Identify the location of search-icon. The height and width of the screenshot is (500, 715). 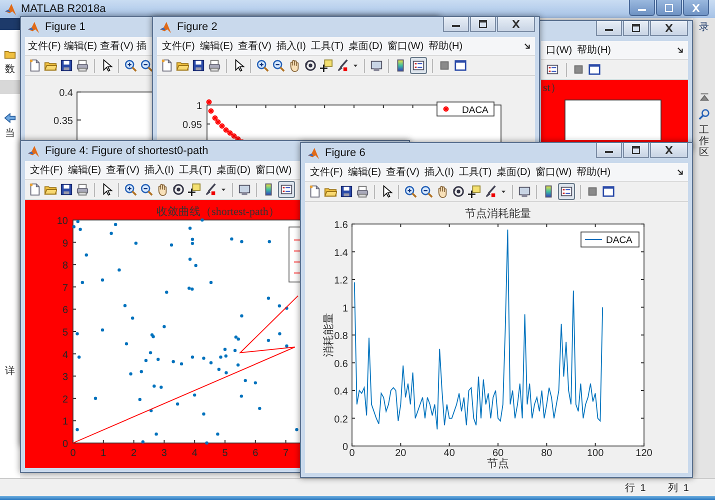
(704, 114).